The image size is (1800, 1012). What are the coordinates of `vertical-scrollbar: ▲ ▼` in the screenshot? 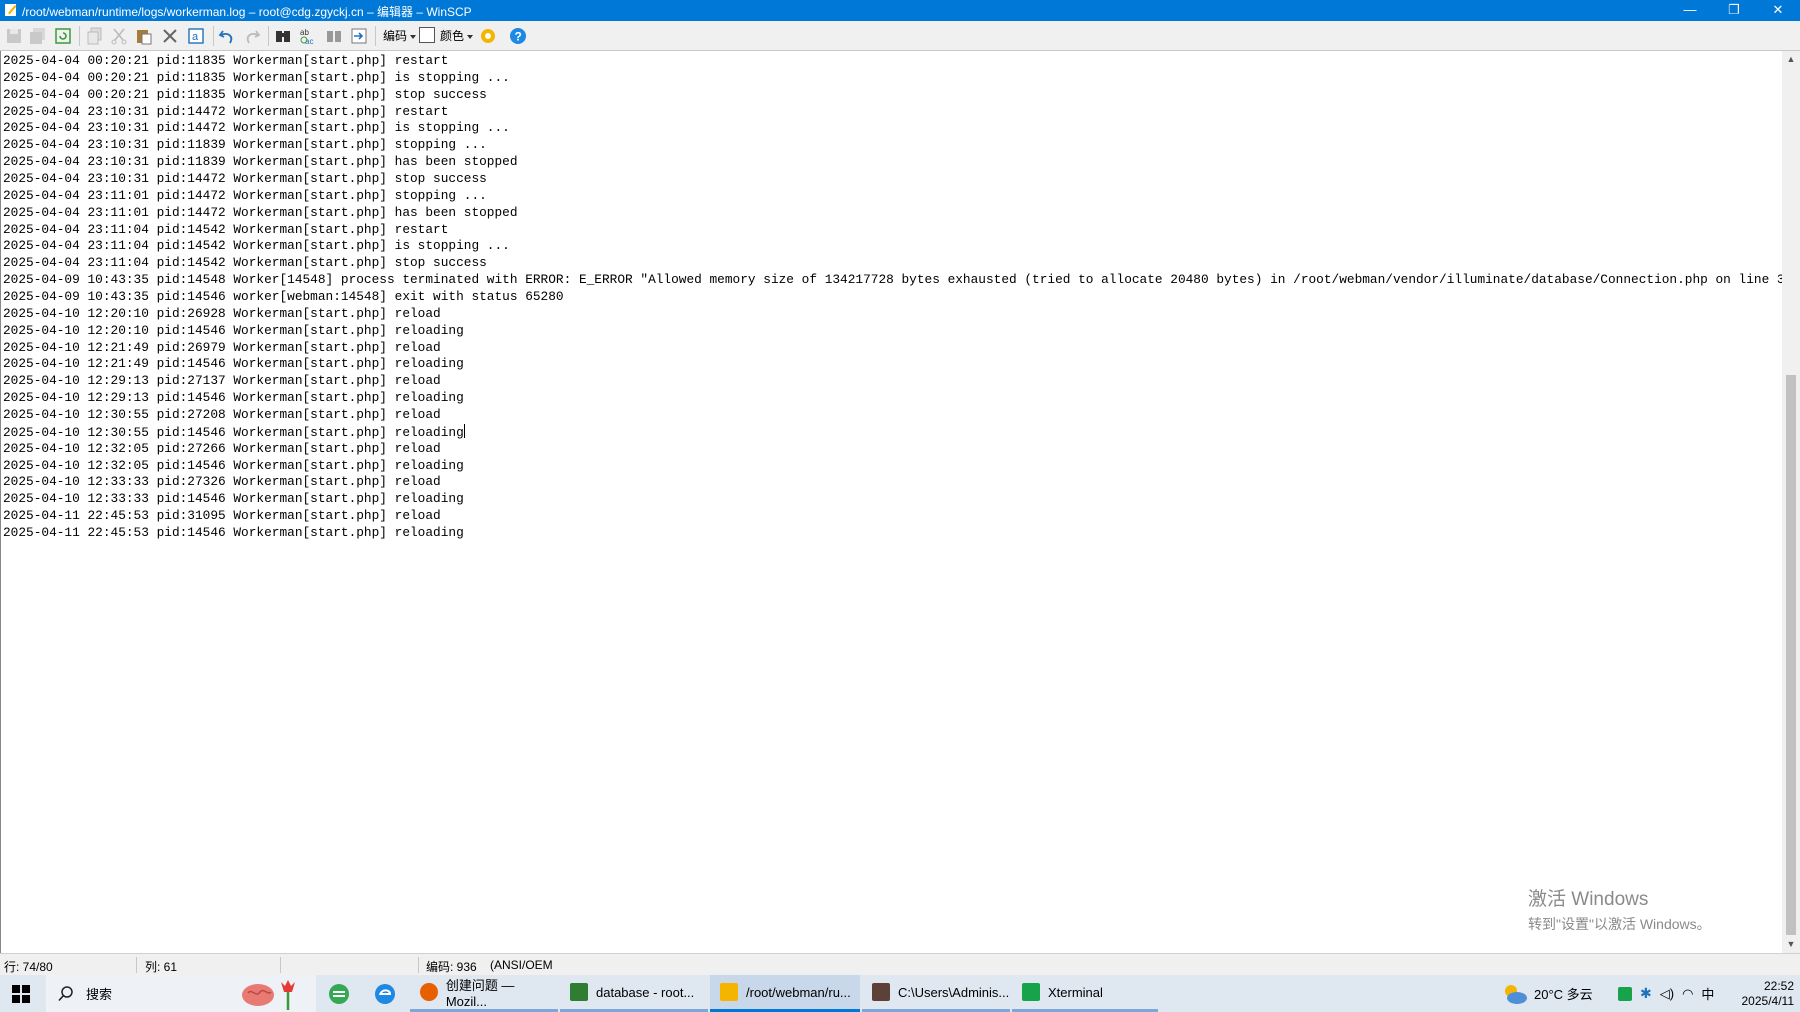 It's located at (1791, 502).